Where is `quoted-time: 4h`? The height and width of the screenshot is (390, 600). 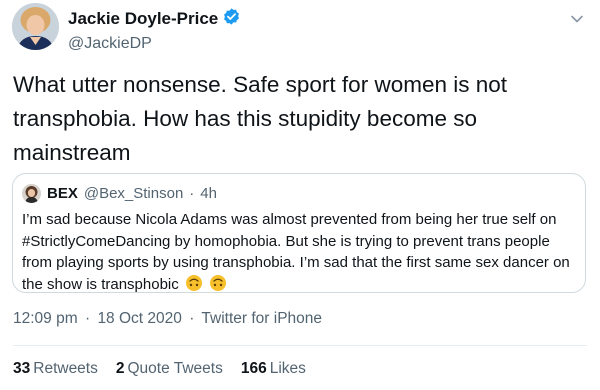 quoted-time: 4h is located at coordinates (208, 193).